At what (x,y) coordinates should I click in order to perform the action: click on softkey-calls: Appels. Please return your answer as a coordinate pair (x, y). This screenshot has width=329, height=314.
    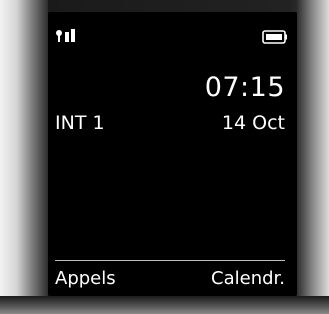
    Looking at the image, I should click on (85, 278).